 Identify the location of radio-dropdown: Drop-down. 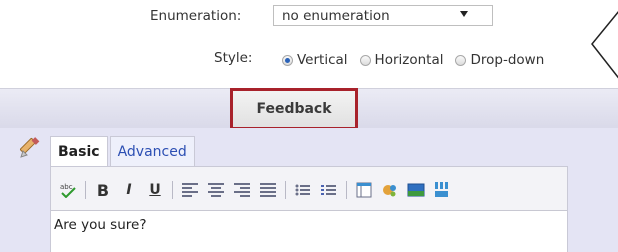
(499, 60).